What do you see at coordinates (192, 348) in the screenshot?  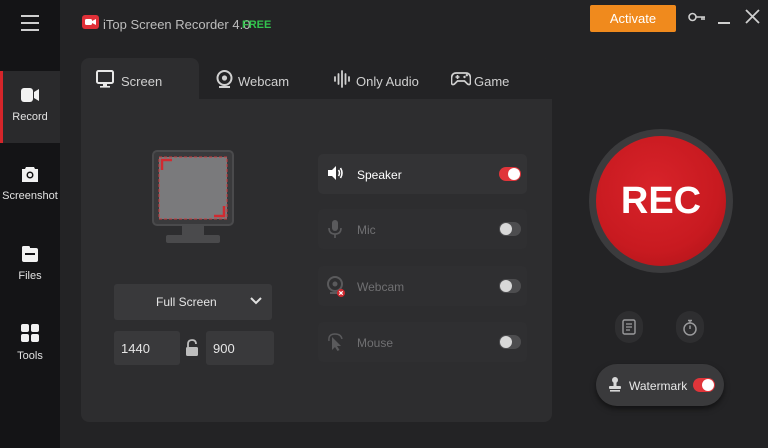 I see `lock-icon` at bounding box center [192, 348].